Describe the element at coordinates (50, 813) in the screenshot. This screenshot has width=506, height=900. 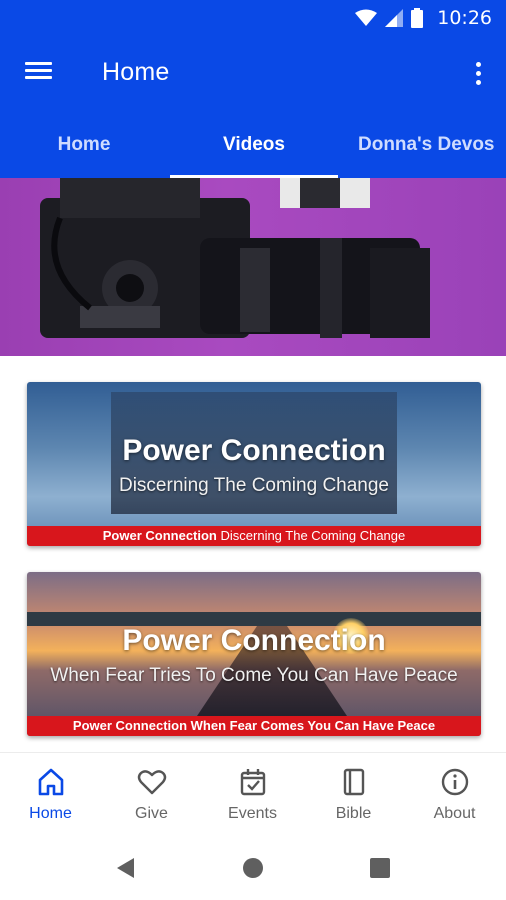
I see `nav-label: Home` at that location.